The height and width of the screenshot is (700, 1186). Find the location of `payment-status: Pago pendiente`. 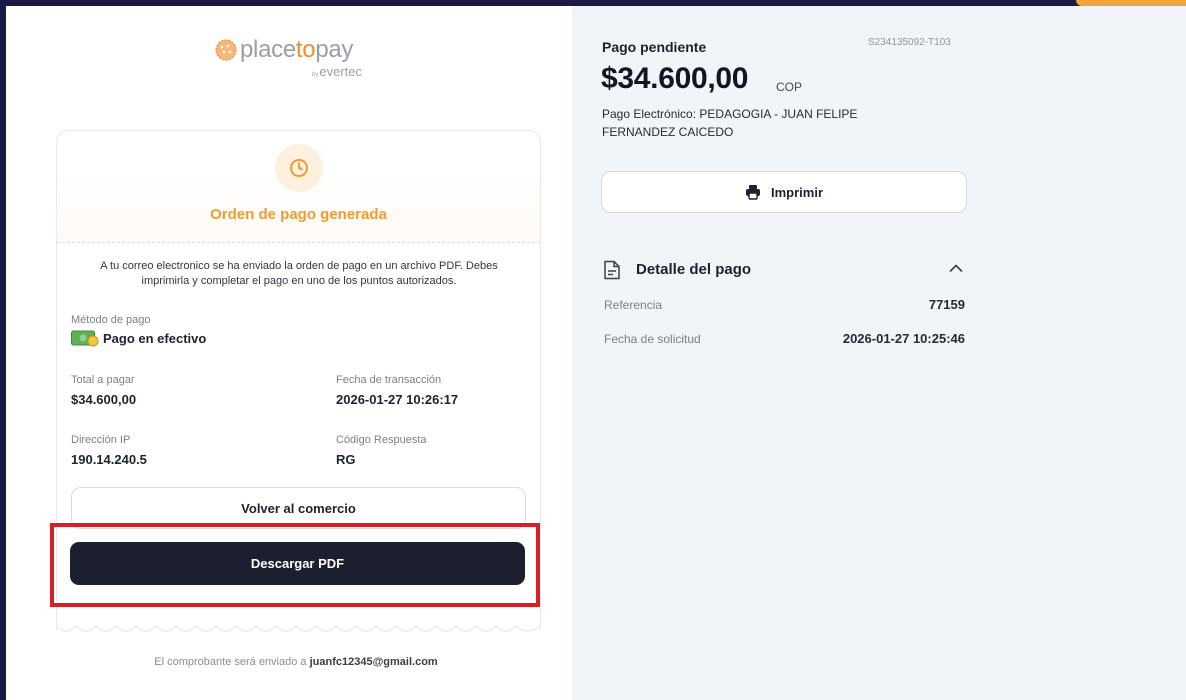

payment-status: Pago pendiente is located at coordinates (654, 47).